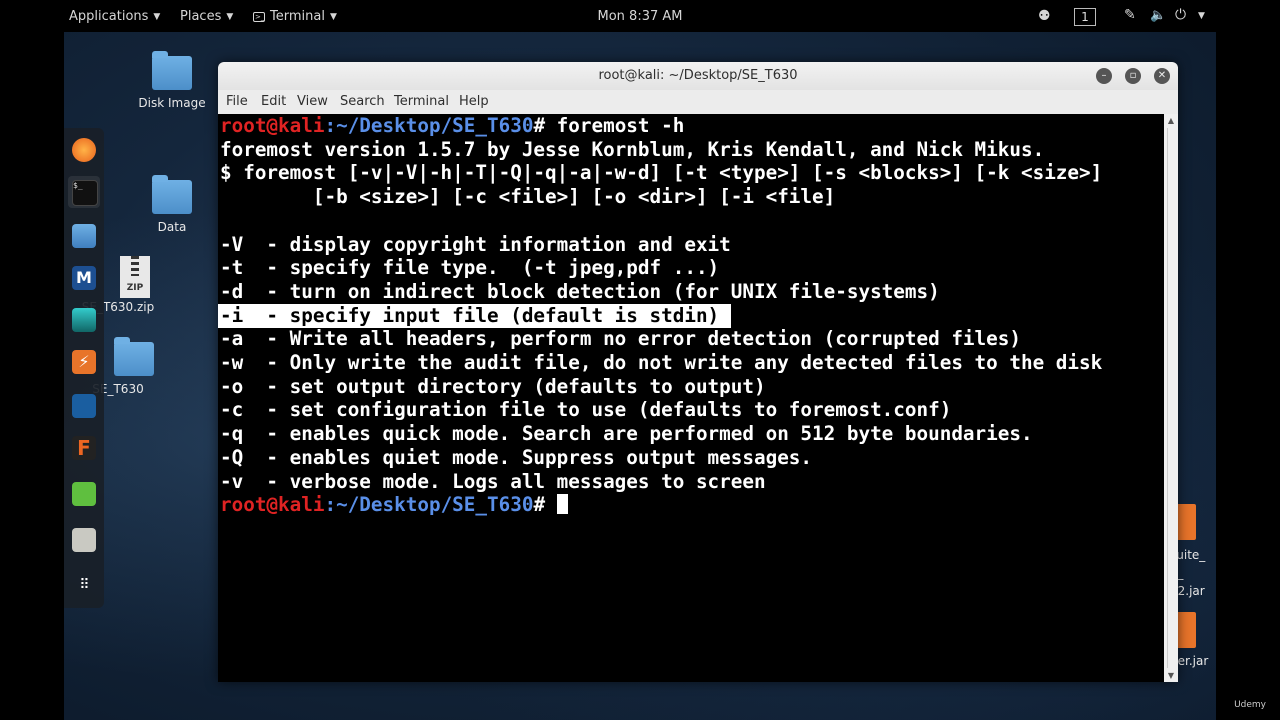 Image resolution: width=1280 pixels, height=720 pixels. I want to click on pen-icon: ✎, so click(1130, 15).